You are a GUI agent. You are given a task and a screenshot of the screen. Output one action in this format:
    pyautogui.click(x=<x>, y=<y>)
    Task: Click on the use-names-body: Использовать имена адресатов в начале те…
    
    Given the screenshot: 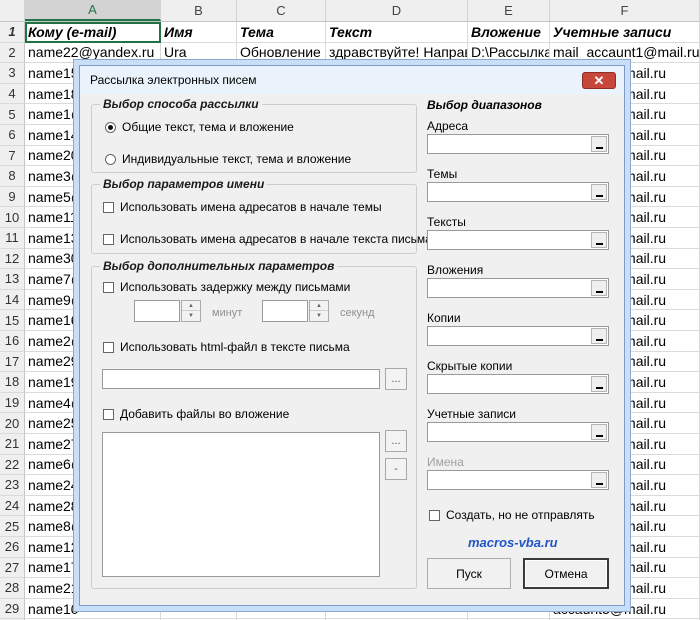 What is the action you would take?
    pyautogui.click(x=267, y=239)
    